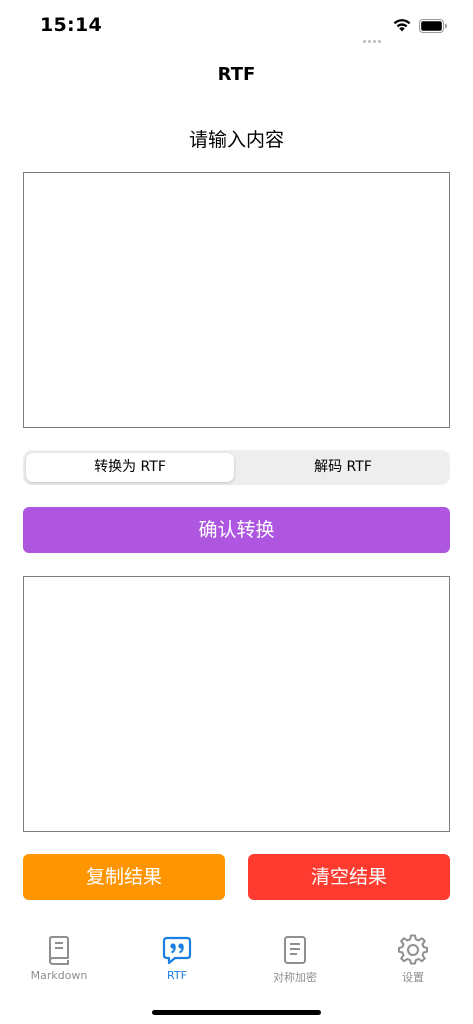 Image resolution: width=473 pixels, height=1024 pixels. What do you see at coordinates (130, 467) in the screenshot?
I see `segment-encode-rtf: 转换为 RTF` at bounding box center [130, 467].